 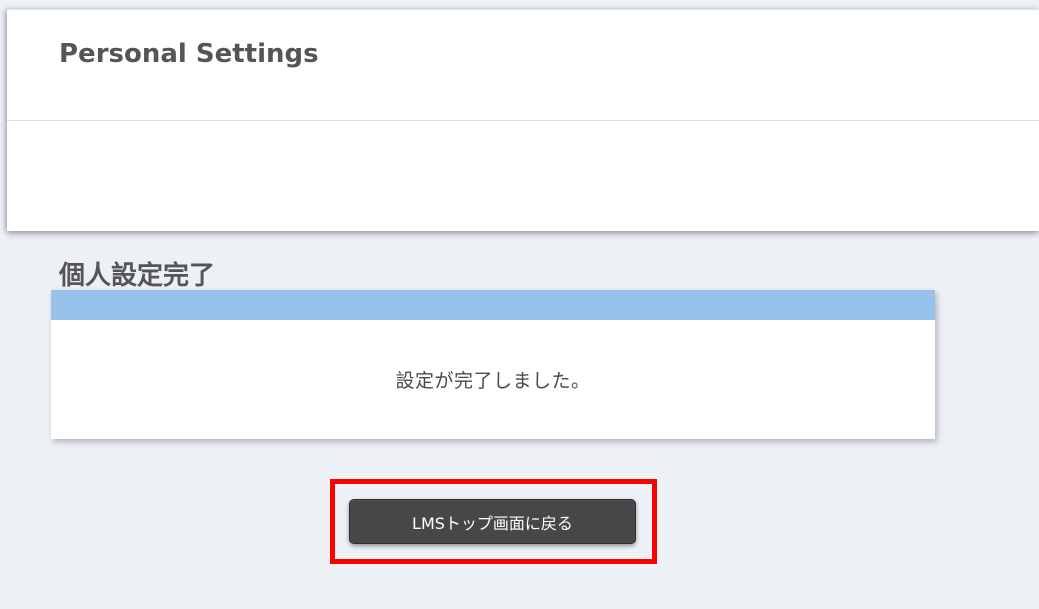 I want to click on page-subtitle: 個人設定完了, so click(x=137, y=276).